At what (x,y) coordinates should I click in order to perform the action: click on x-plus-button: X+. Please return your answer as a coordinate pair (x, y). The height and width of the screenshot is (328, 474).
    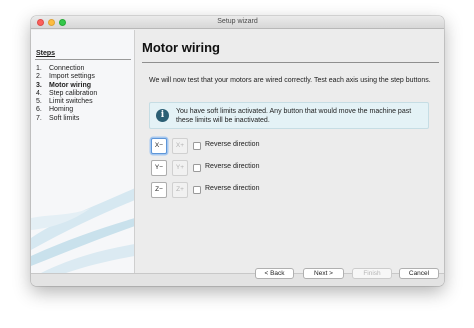
    Looking at the image, I should click on (180, 146).